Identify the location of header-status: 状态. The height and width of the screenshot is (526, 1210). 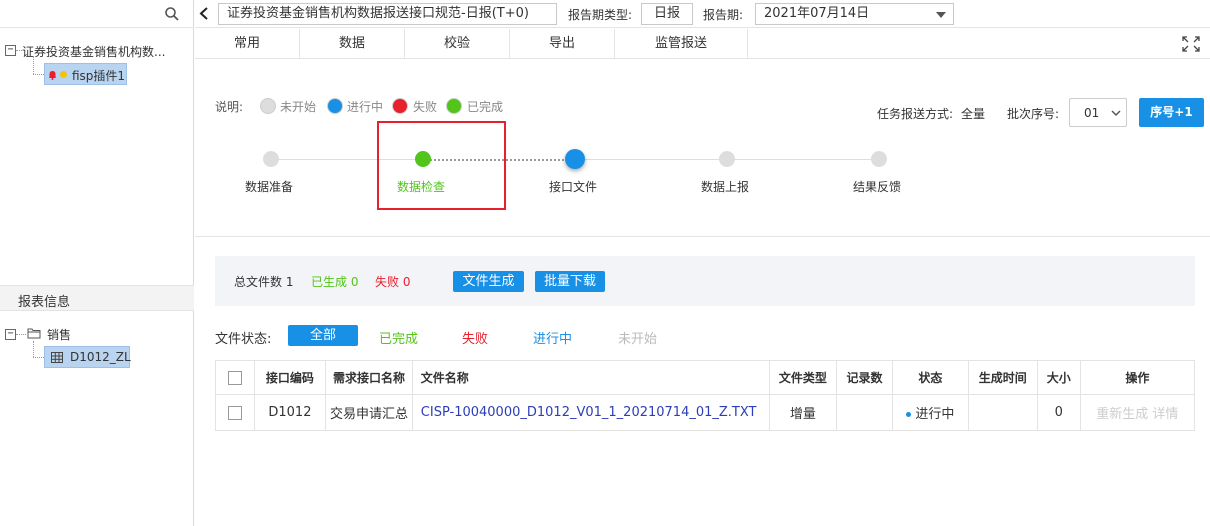
(930, 377).